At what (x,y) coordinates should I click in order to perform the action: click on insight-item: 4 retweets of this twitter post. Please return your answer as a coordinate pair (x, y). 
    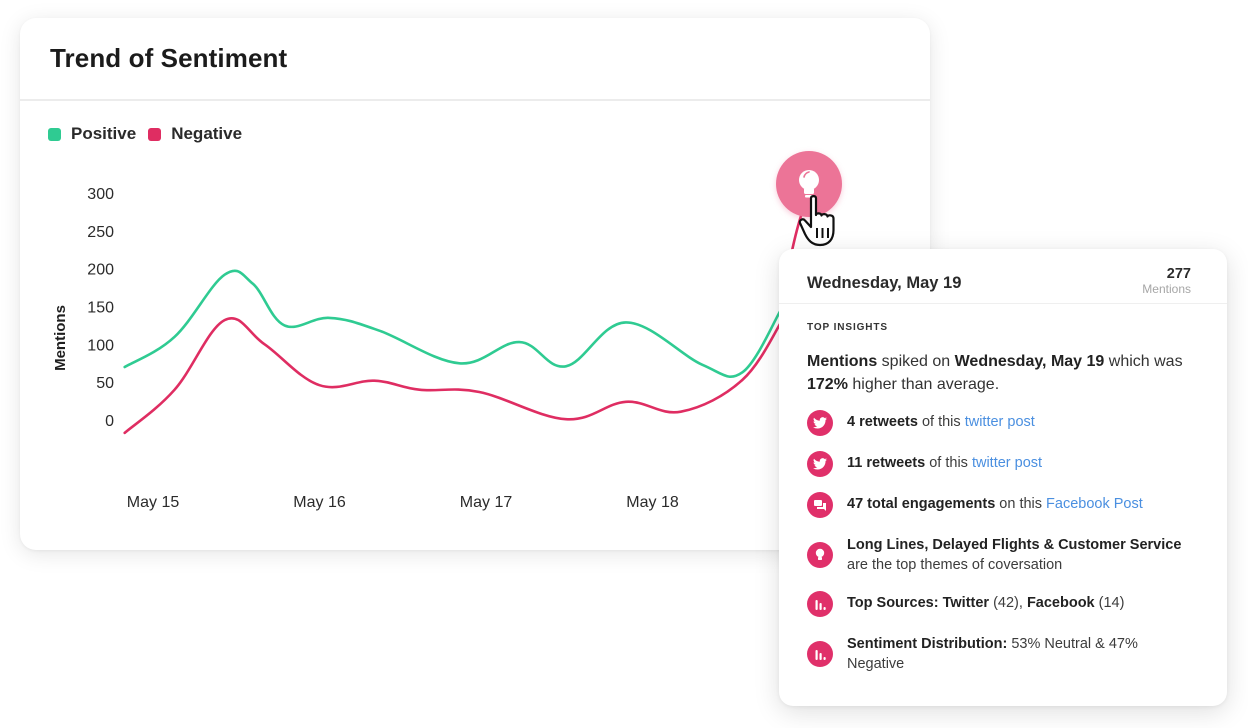
    Looking at the image, I should click on (1003, 423).